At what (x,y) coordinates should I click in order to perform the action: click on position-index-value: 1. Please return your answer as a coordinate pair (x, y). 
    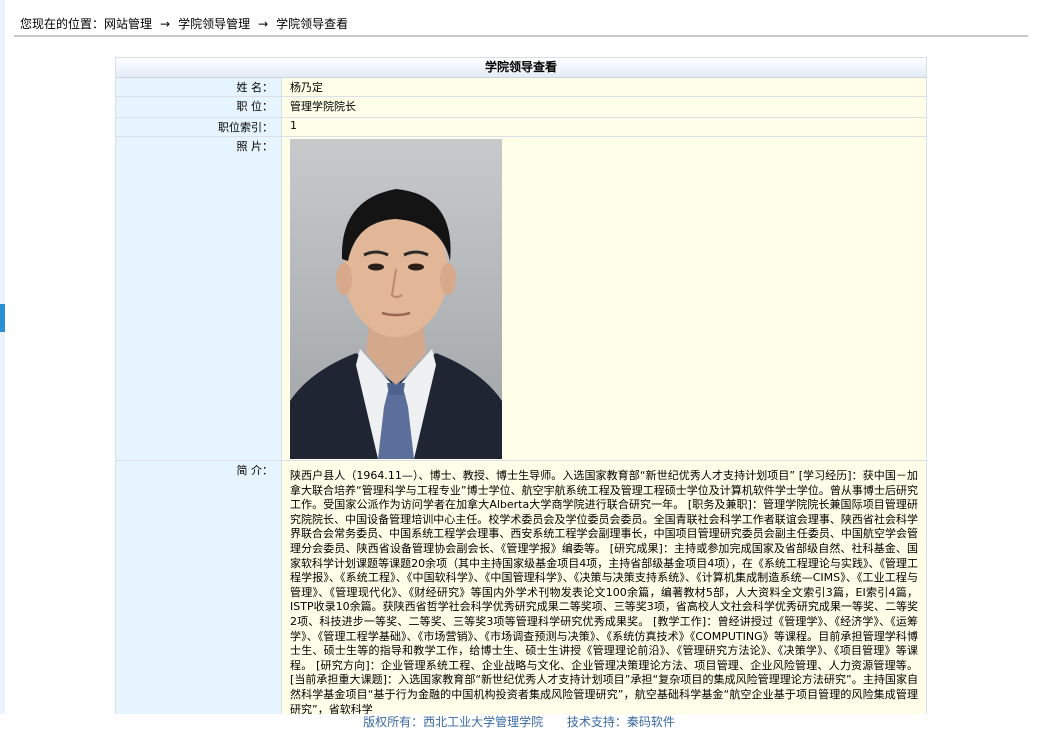
    Looking at the image, I should click on (603, 127).